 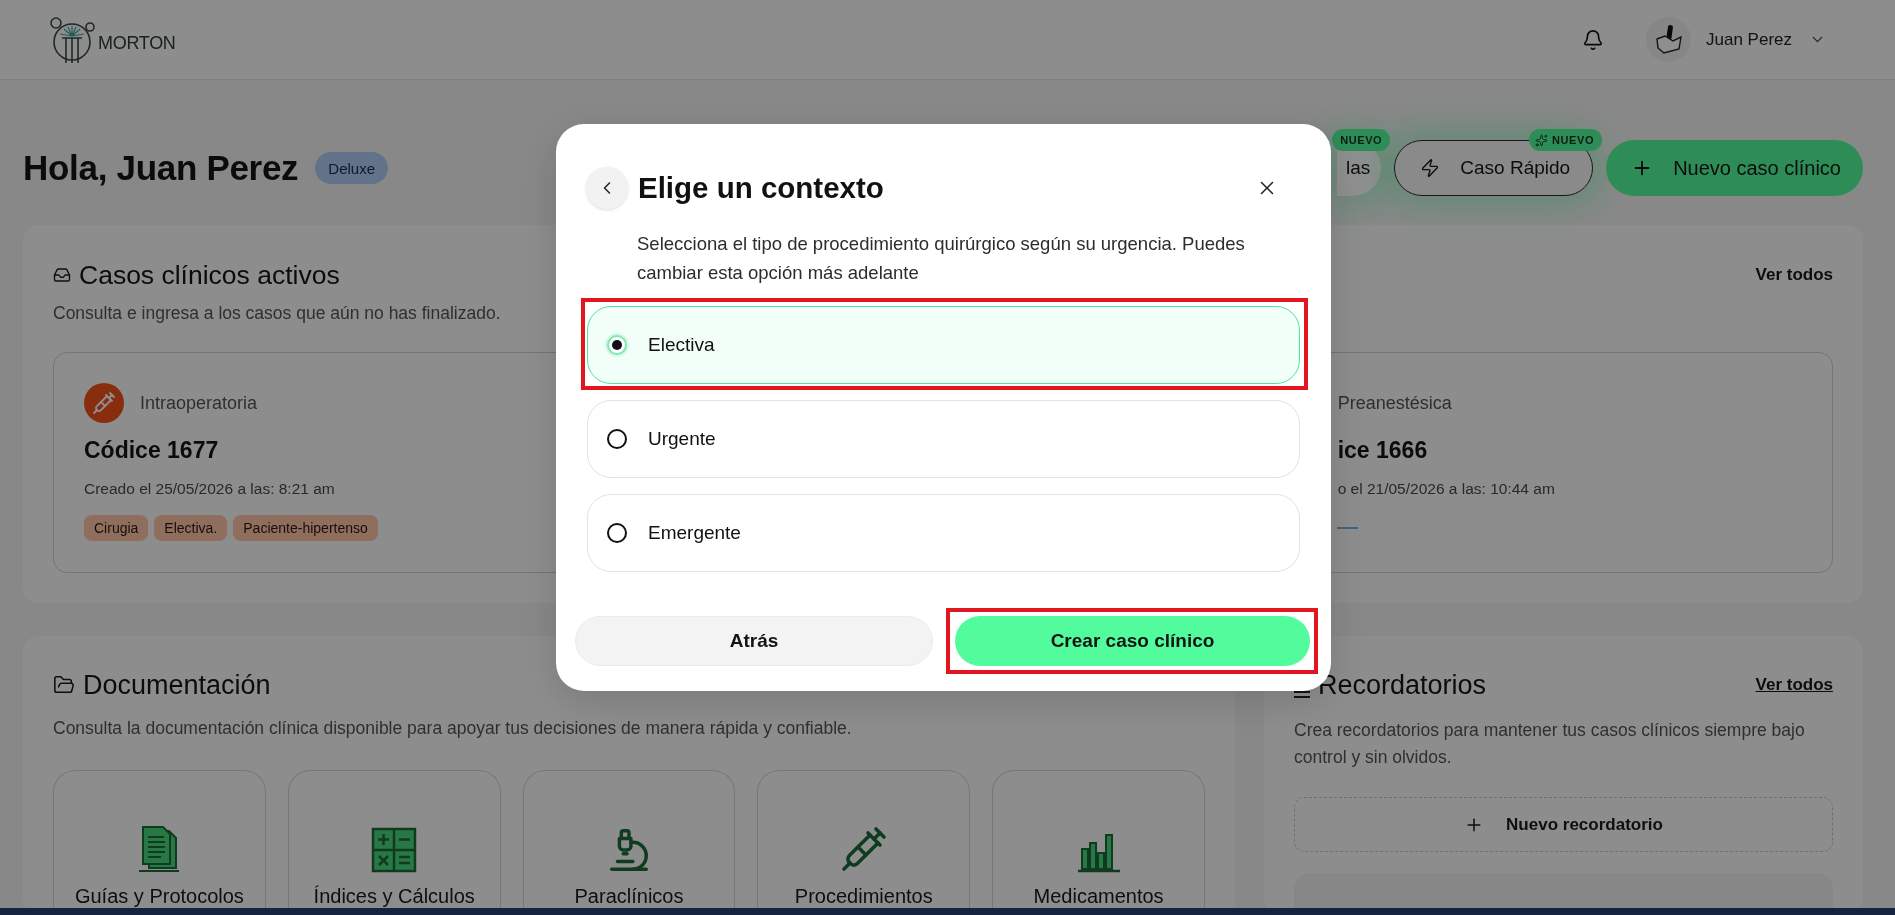 What do you see at coordinates (1550, 744) in the screenshot?
I see `panel-description: Crea recordatorios para mantener tus casos clínicos siempre bajo control y sin olvidos.` at bounding box center [1550, 744].